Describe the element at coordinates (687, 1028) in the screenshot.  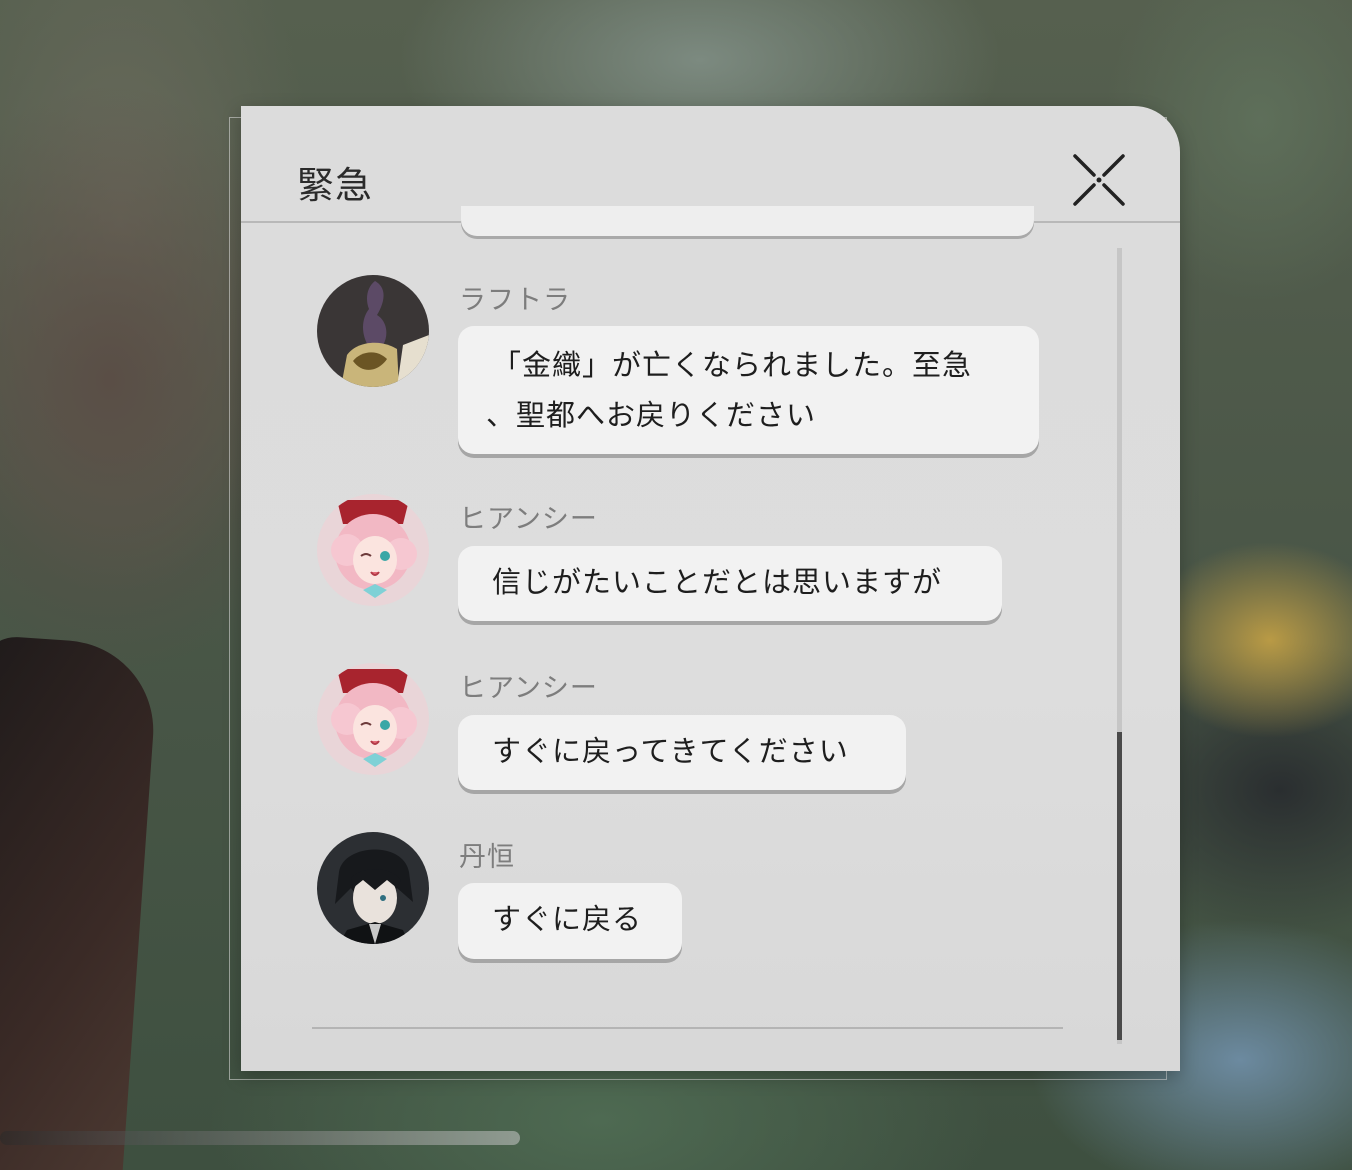
I see `chat-bottom-divider` at that location.